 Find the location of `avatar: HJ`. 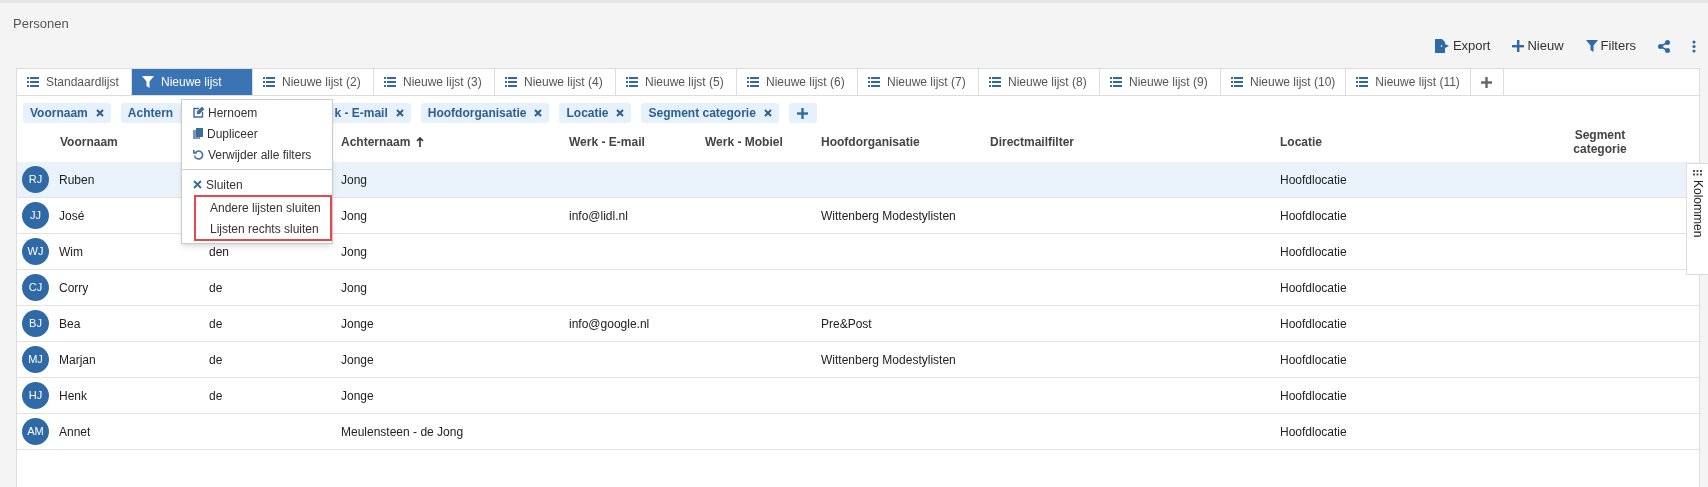

avatar: HJ is located at coordinates (35, 395).